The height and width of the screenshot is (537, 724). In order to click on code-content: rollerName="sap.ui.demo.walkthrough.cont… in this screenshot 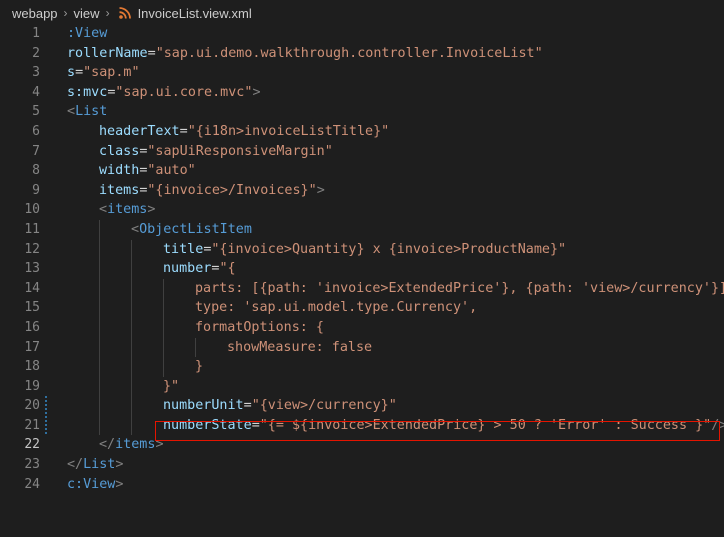, I will do `click(305, 54)`.